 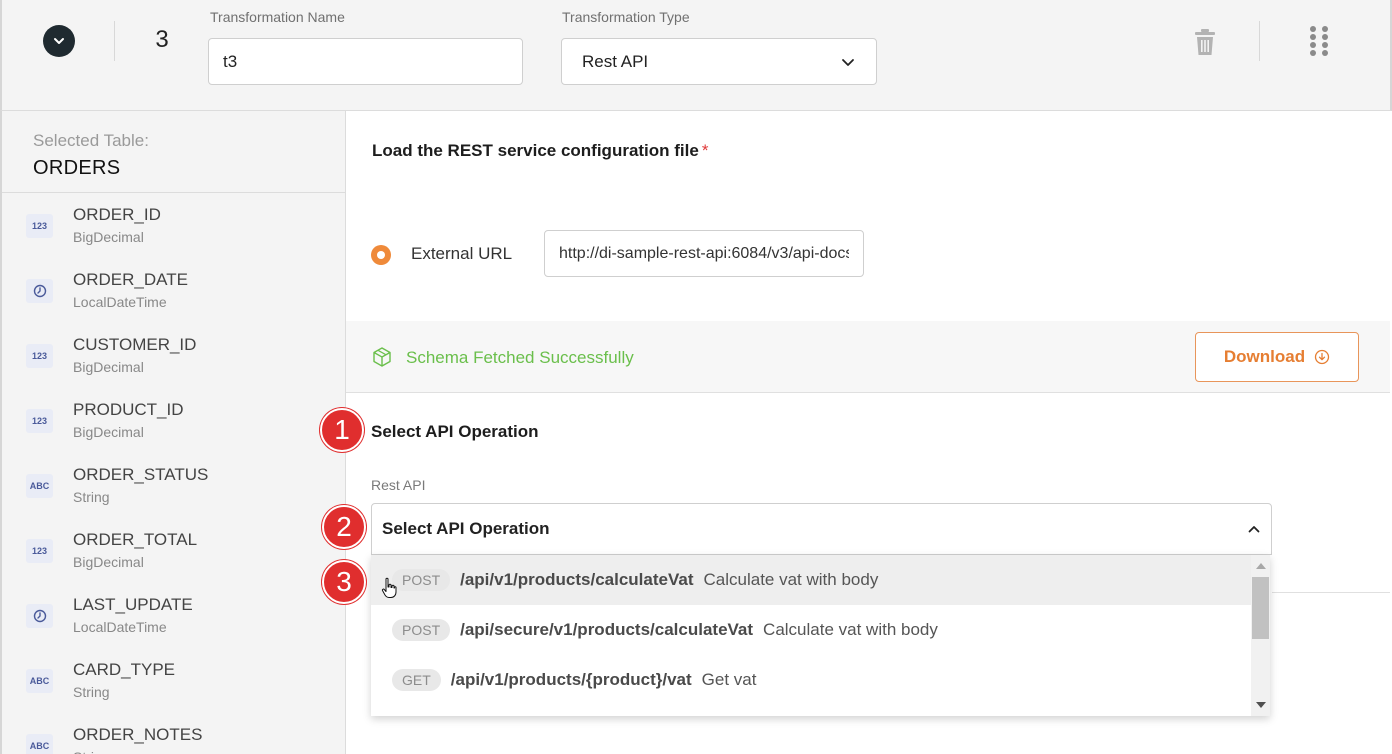 What do you see at coordinates (91, 140) in the screenshot?
I see `selected-table-label: Selected Table:` at bounding box center [91, 140].